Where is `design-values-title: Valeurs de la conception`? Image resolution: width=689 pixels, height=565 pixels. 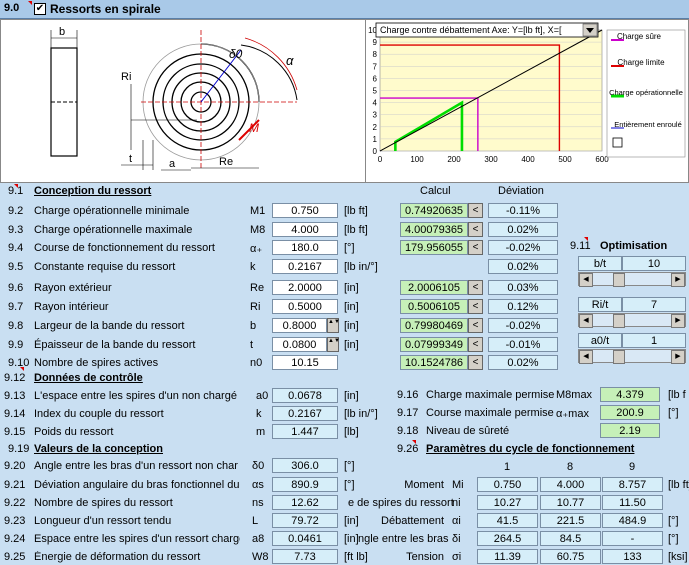
design-values-title: Valeurs de la conception is located at coordinates (98, 449).